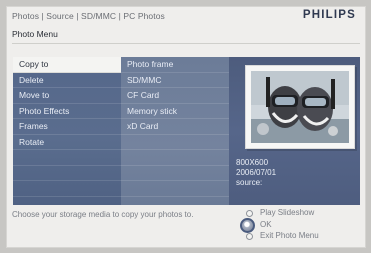 The image size is (371, 253). Describe the element at coordinates (252, 162) in the screenshot. I see `photo-resolution: 800X600` at that location.